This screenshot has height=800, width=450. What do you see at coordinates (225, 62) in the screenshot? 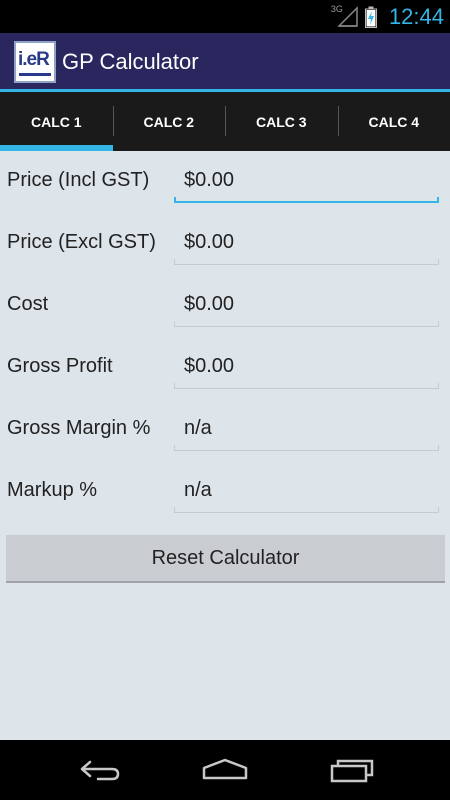
I see `action-bar: i.eR GP Calculator` at bounding box center [225, 62].